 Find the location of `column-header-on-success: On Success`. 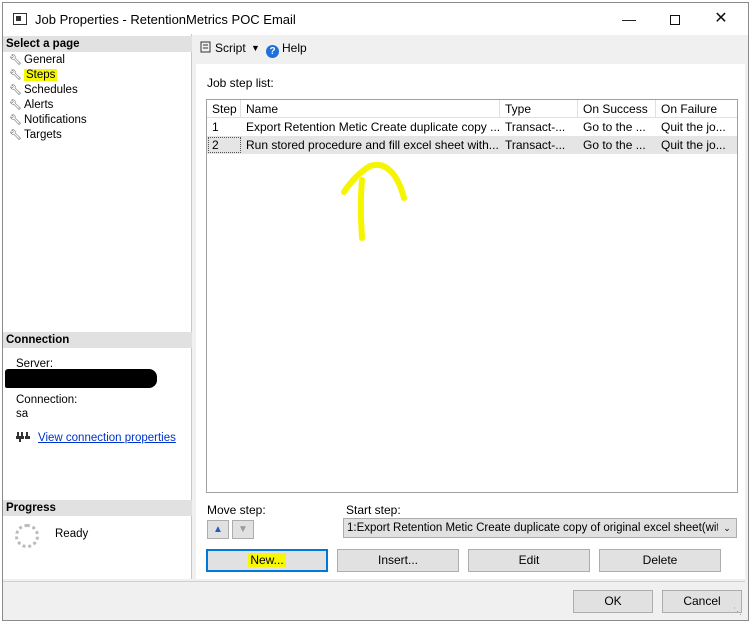

column-header-on-success: On Success is located at coordinates (617, 109).